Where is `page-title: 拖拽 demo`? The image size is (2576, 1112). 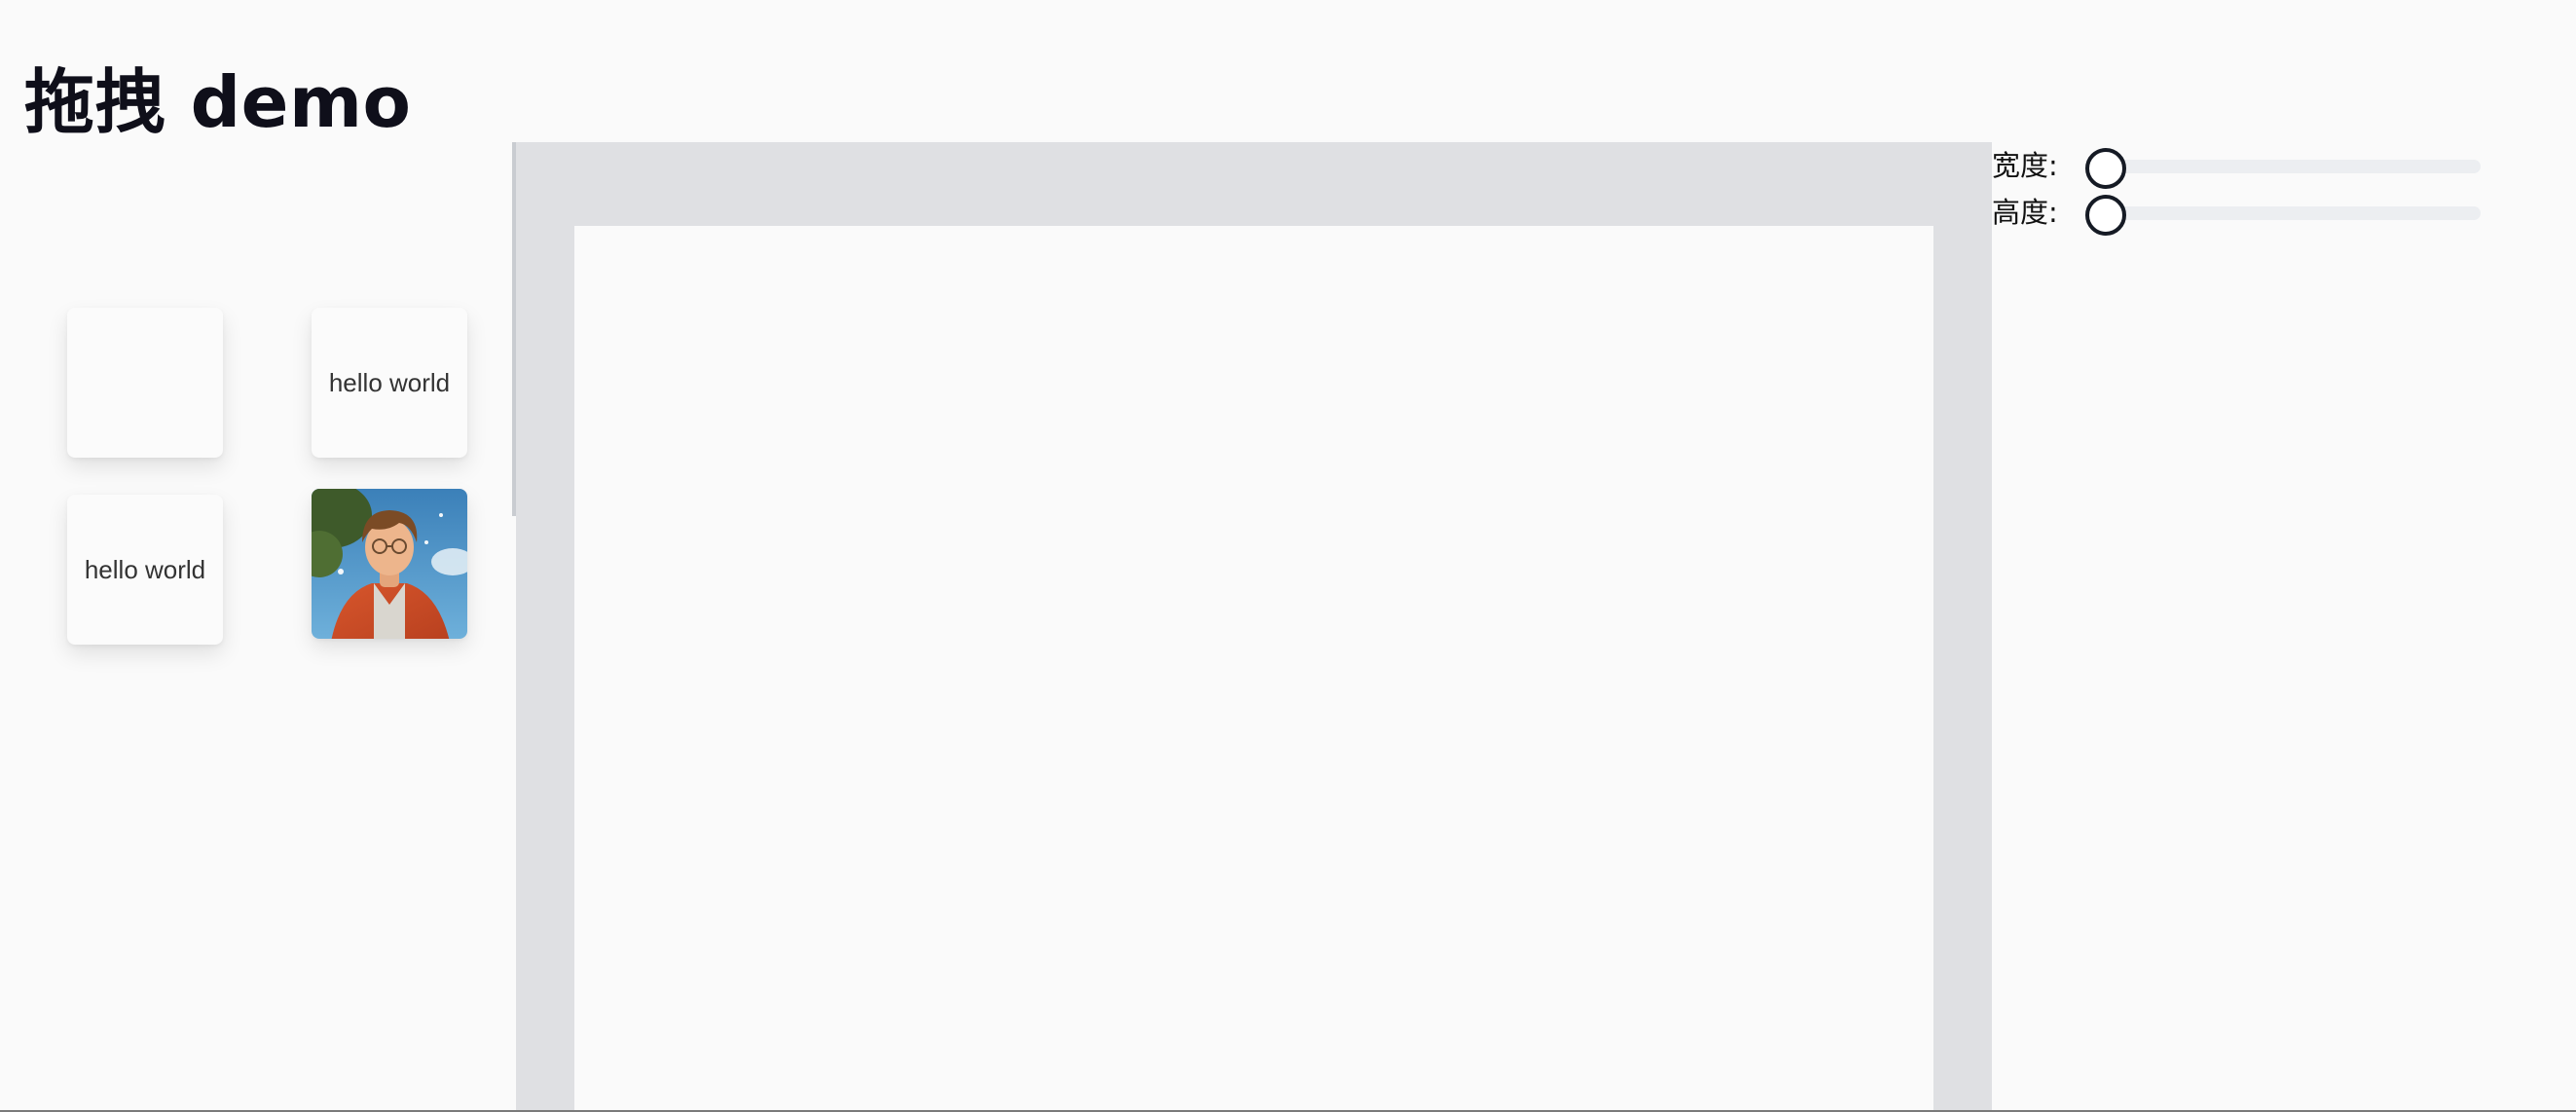
page-title: 拖拽 demo is located at coordinates (218, 102).